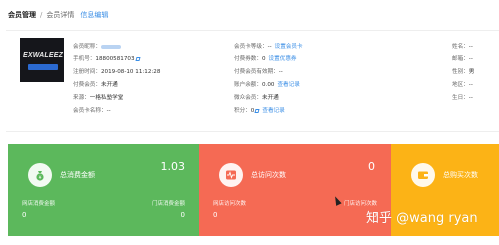  What do you see at coordinates (460, 175) in the screenshot?
I see `panel-title: 总购买次数` at bounding box center [460, 175].